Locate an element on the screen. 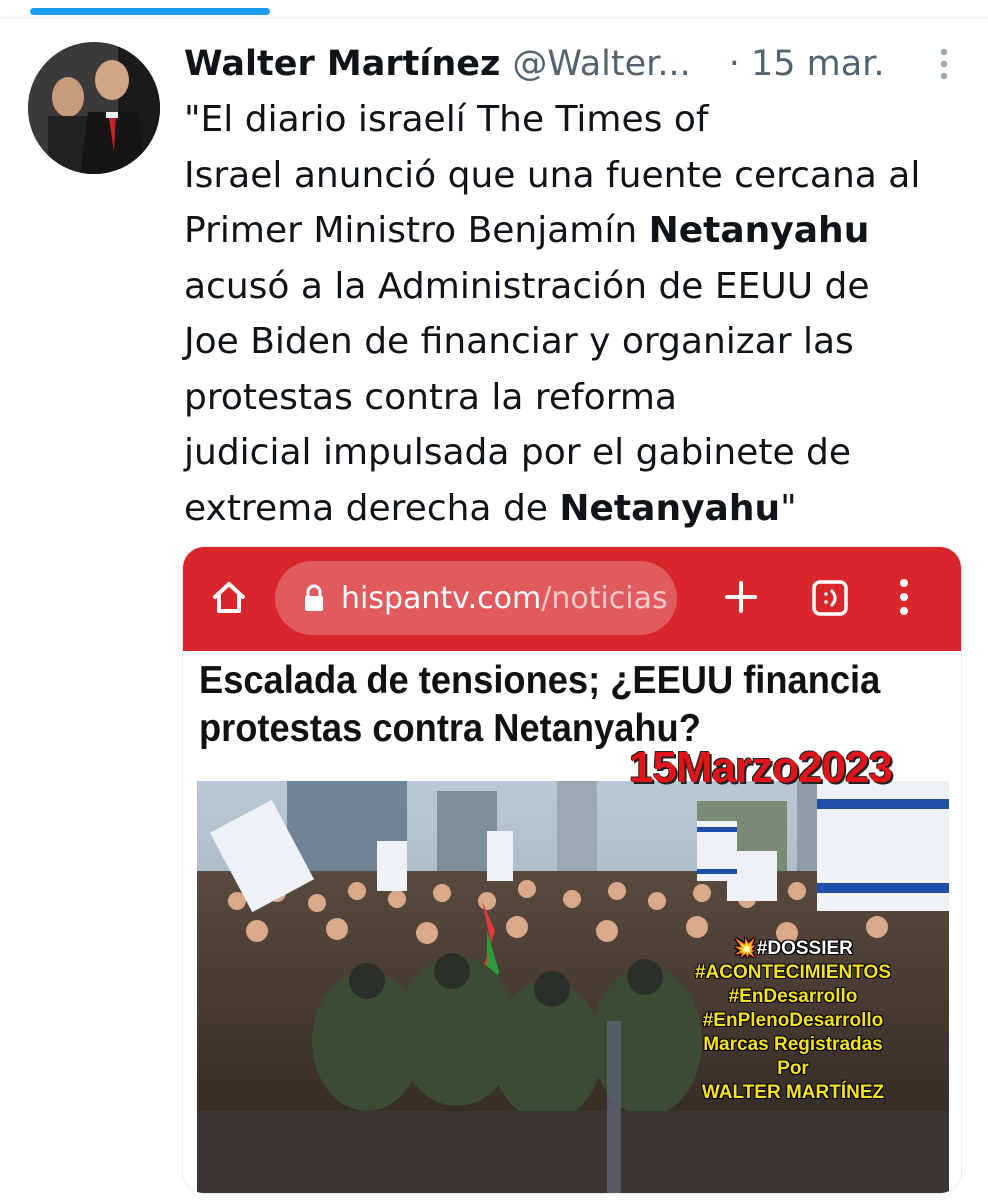 This screenshot has height=1200, width=988. url-text: hispantv.com/noticias is located at coordinates (504, 598).